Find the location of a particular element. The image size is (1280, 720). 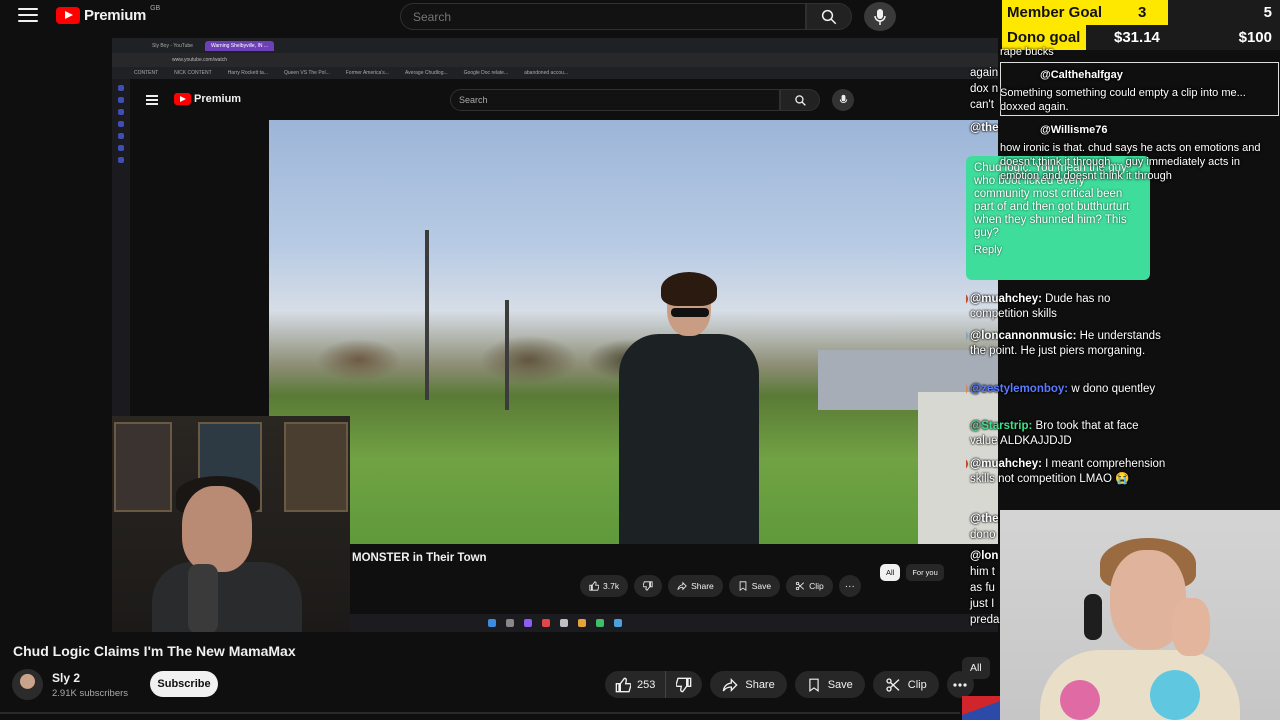

search-box is located at coordinates (603, 16).